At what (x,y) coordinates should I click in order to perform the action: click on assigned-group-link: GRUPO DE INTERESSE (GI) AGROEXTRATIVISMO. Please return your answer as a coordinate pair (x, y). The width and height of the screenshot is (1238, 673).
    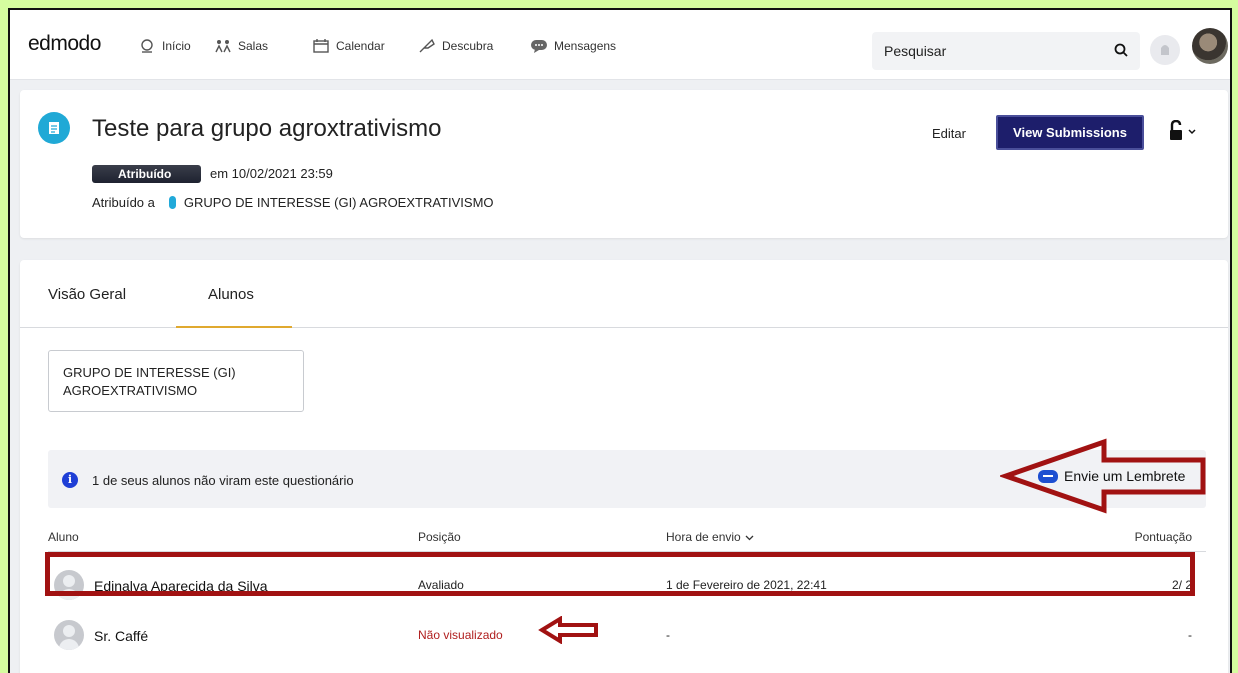
    Looking at the image, I should click on (339, 202).